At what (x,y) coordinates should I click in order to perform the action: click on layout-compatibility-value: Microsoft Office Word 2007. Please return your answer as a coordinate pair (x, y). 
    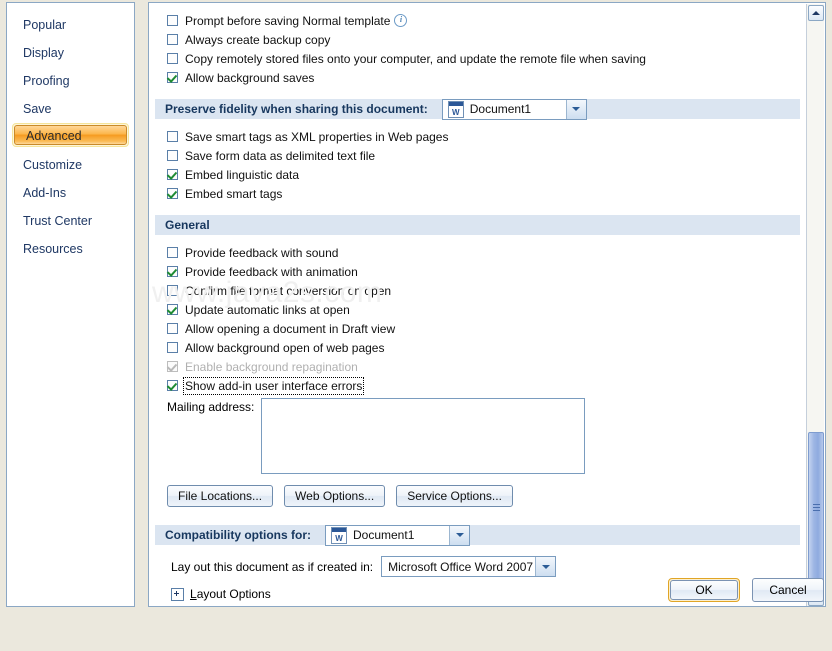
    Looking at the image, I should click on (461, 566).